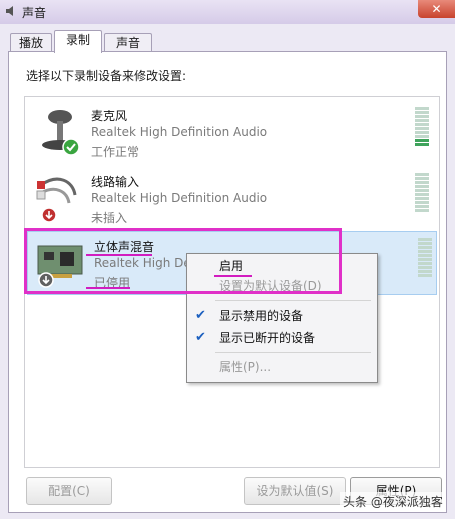 The width and height of the screenshot is (455, 519). What do you see at coordinates (106, 76) in the screenshot?
I see `instruction-text: 选择以下录制设备来修改设置:` at bounding box center [106, 76].